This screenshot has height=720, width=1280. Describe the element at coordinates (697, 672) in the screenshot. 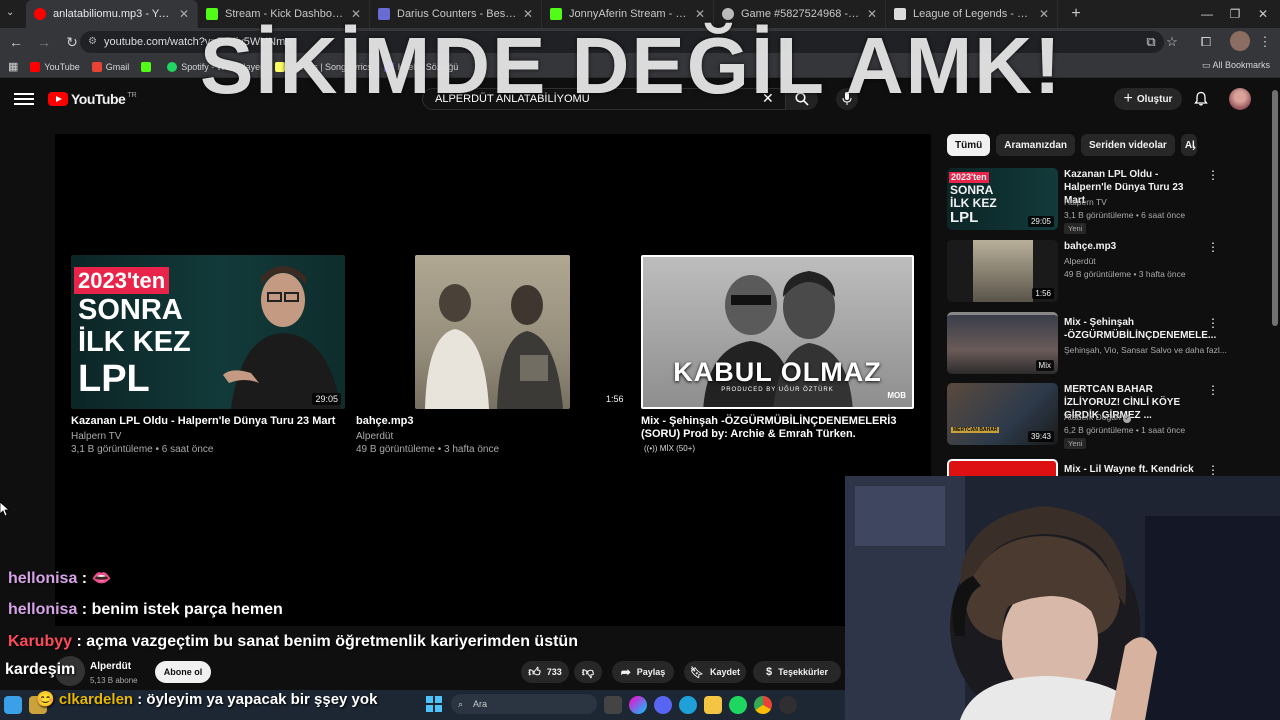

I see `bookmark-icon: 🔖︎` at that location.